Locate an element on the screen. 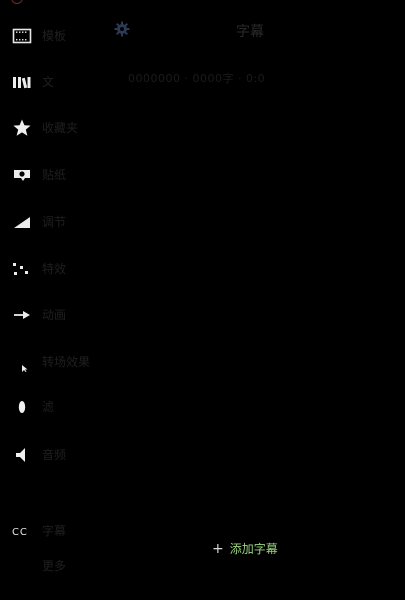 The image size is (405, 600). svg-text: CC is located at coordinates (20, 532).